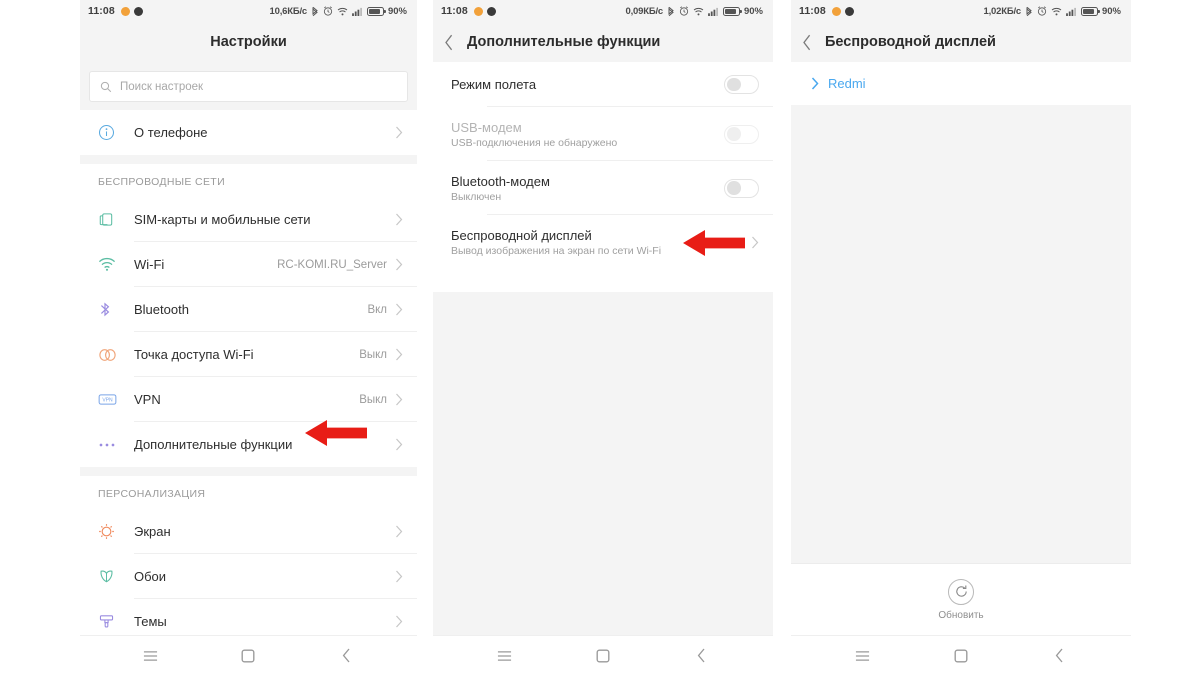  Describe the element at coordinates (162, 86) in the screenshot. I see `search-placeholder: Поиск настроек` at that location.